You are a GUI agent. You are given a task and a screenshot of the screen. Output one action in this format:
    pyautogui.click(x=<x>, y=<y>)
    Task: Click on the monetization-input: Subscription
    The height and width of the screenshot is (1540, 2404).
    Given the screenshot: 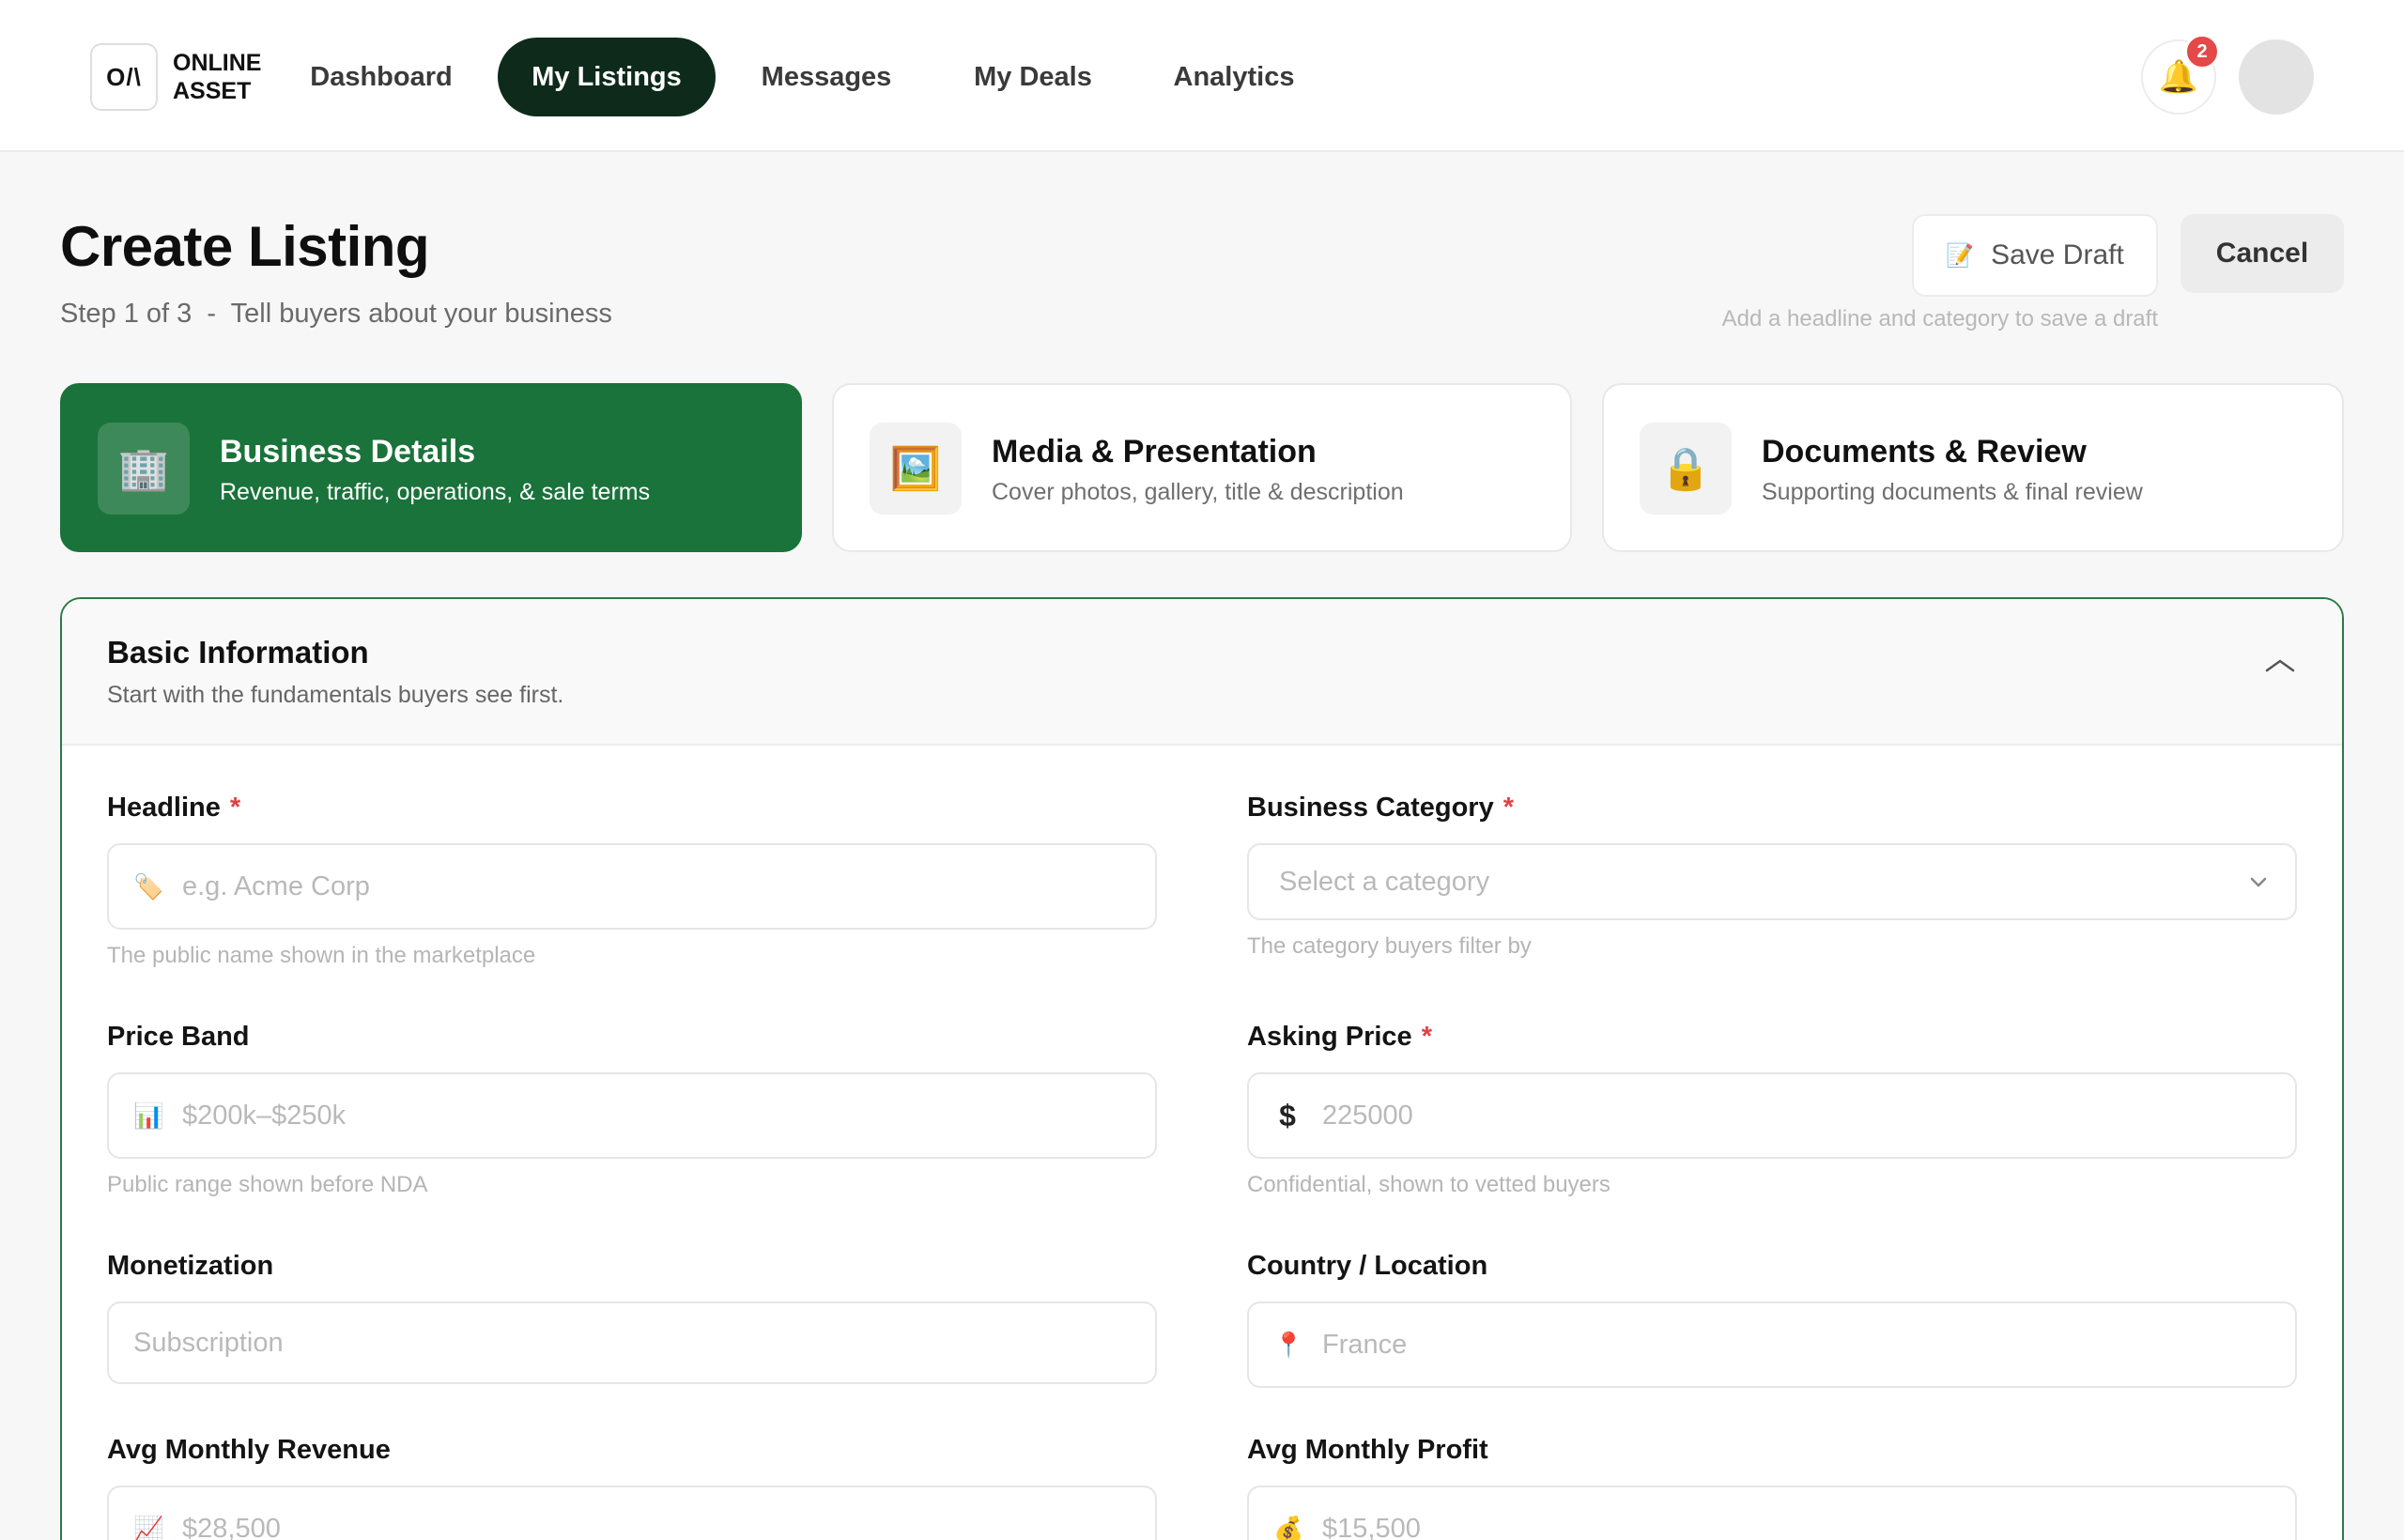 What is the action you would take?
    pyautogui.click(x=632, y=1342)
    